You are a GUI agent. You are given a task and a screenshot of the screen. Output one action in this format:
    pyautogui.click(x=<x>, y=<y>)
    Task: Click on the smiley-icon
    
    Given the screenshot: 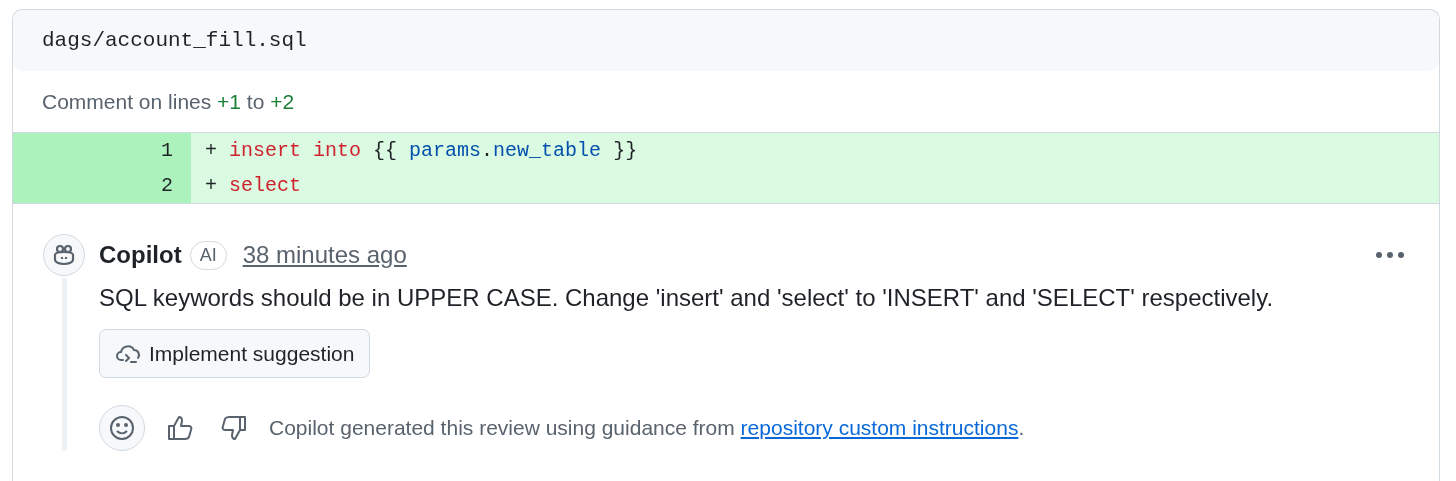 What is the action you would take?
    pyautogui.click(x=122, y=428)
    